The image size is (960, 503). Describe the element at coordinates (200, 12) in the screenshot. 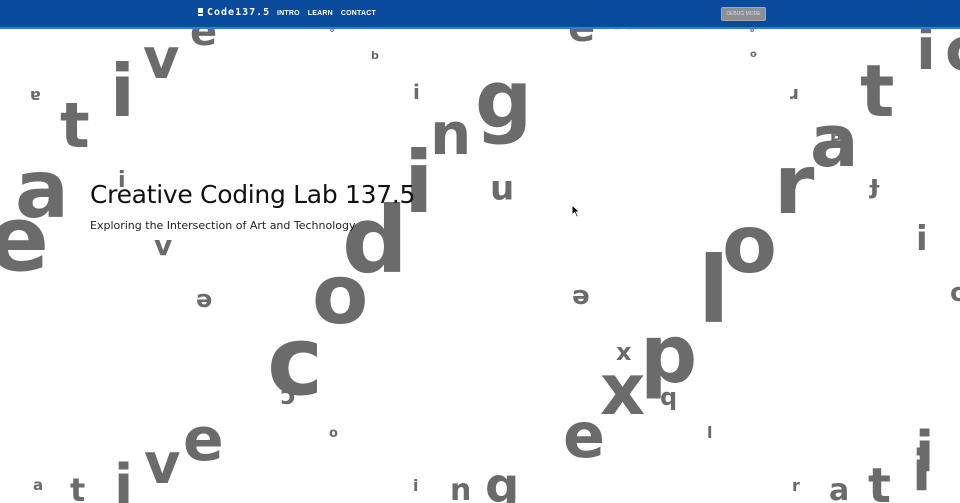

I see `logo-icon` at that location.